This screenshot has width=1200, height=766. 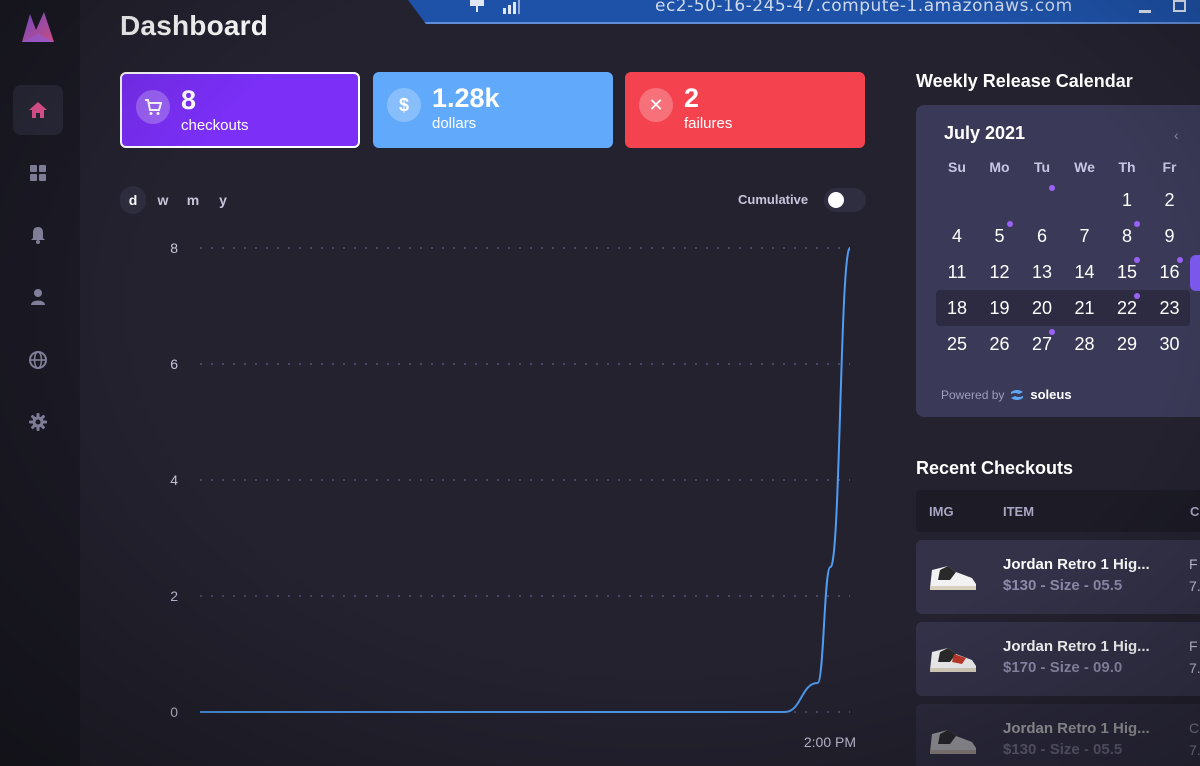 I want to click on calendar-prev-button: ‹, so click(x=1176, y=135).